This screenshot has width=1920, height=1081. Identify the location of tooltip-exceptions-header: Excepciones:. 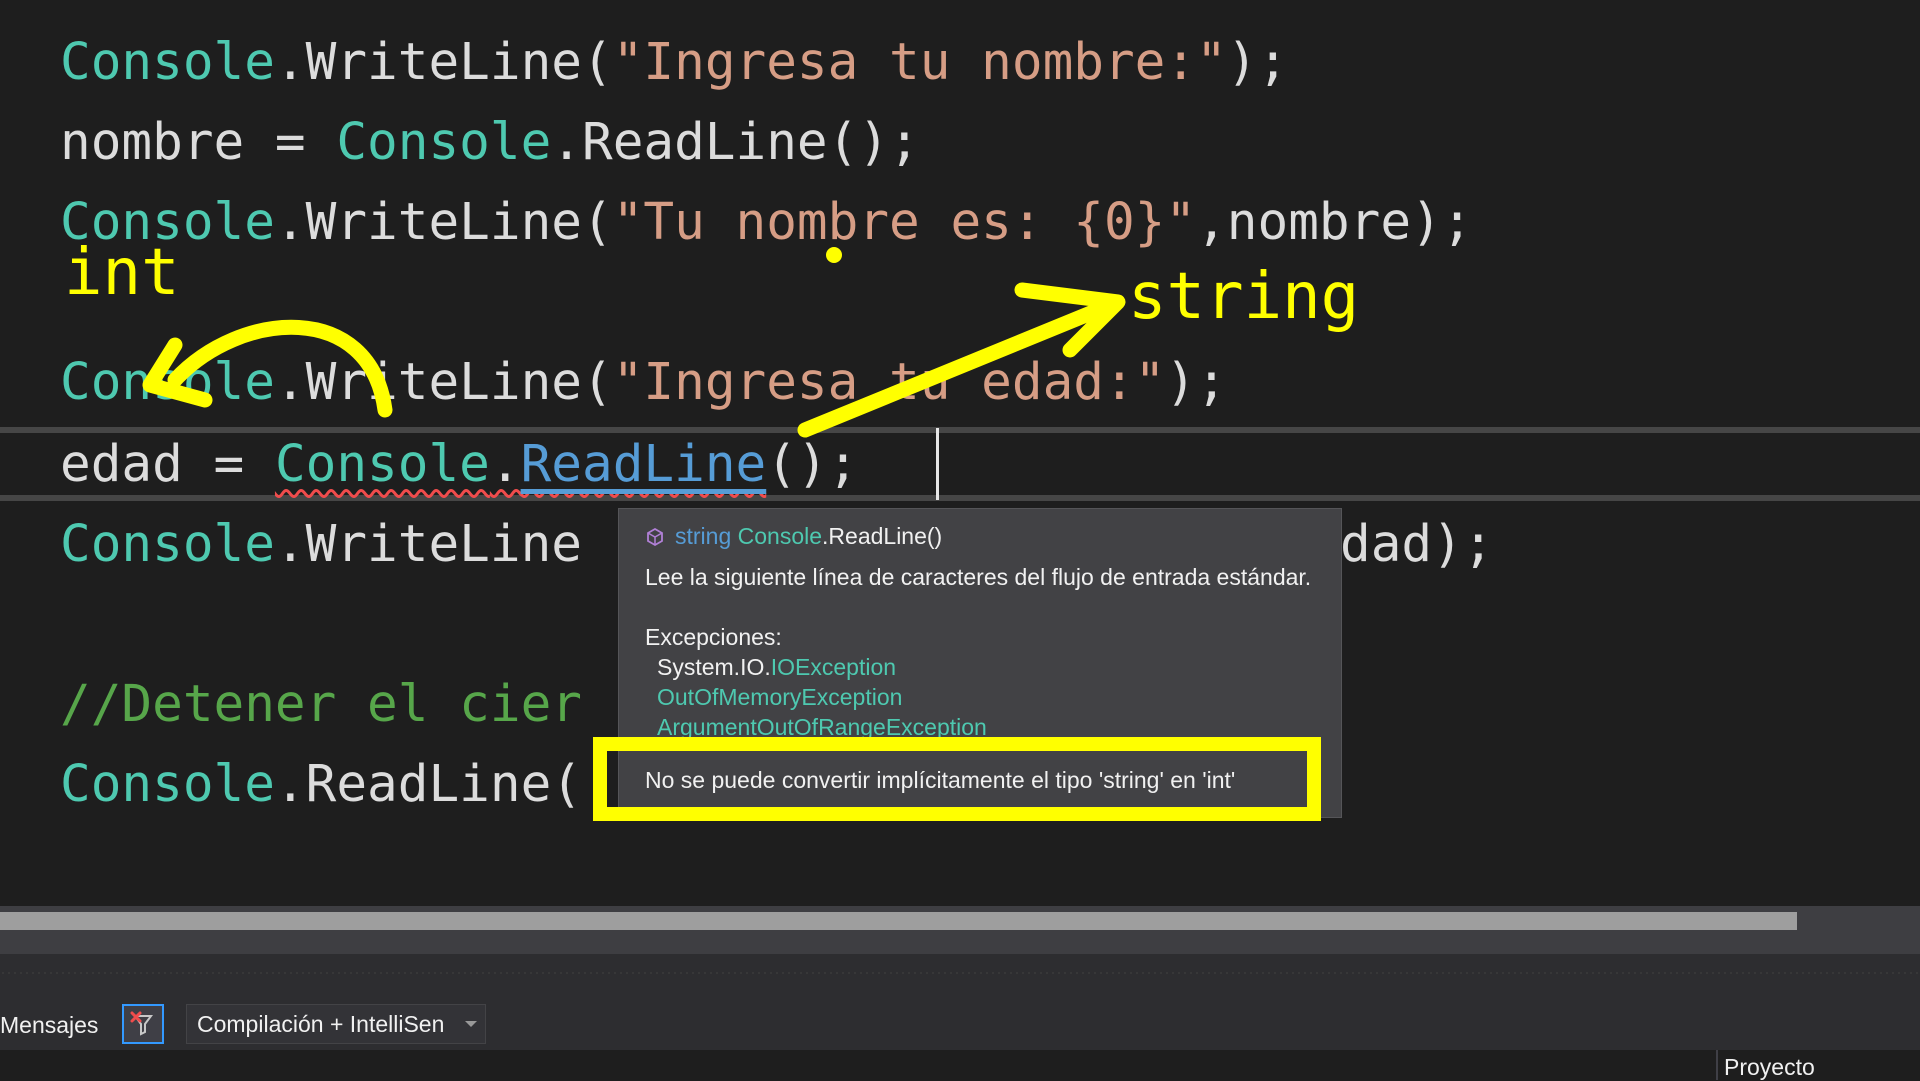
(713, 637).